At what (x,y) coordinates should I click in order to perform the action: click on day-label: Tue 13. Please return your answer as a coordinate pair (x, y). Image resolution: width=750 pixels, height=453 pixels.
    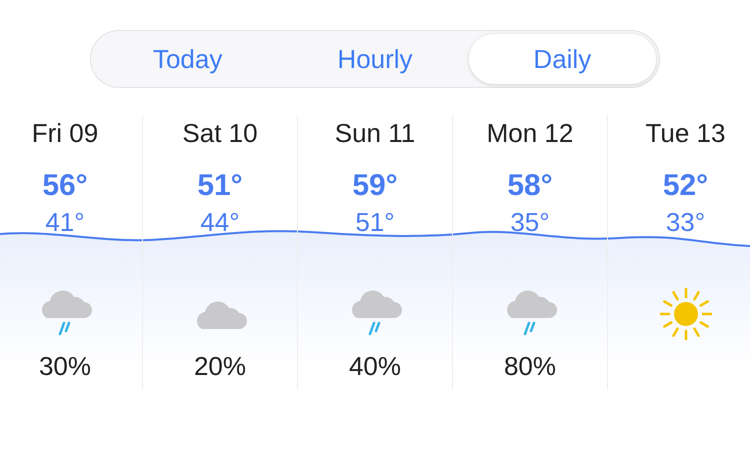
    Looking at the image, I should click on (686, 133).